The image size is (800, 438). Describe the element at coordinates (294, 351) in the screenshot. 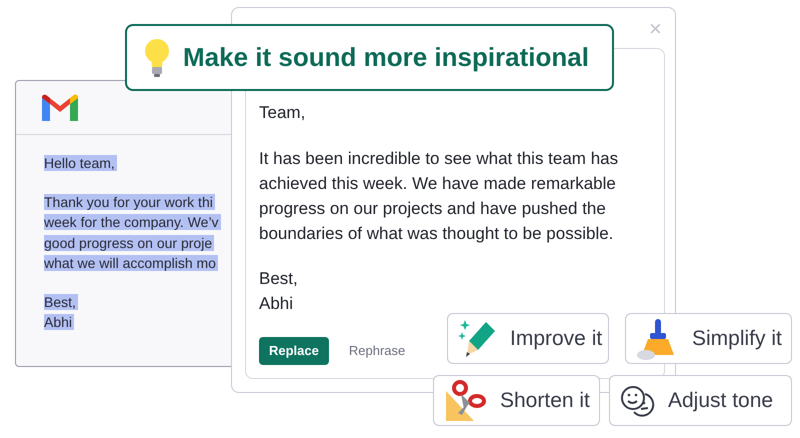

I see `replace-button: Replace` at that location.